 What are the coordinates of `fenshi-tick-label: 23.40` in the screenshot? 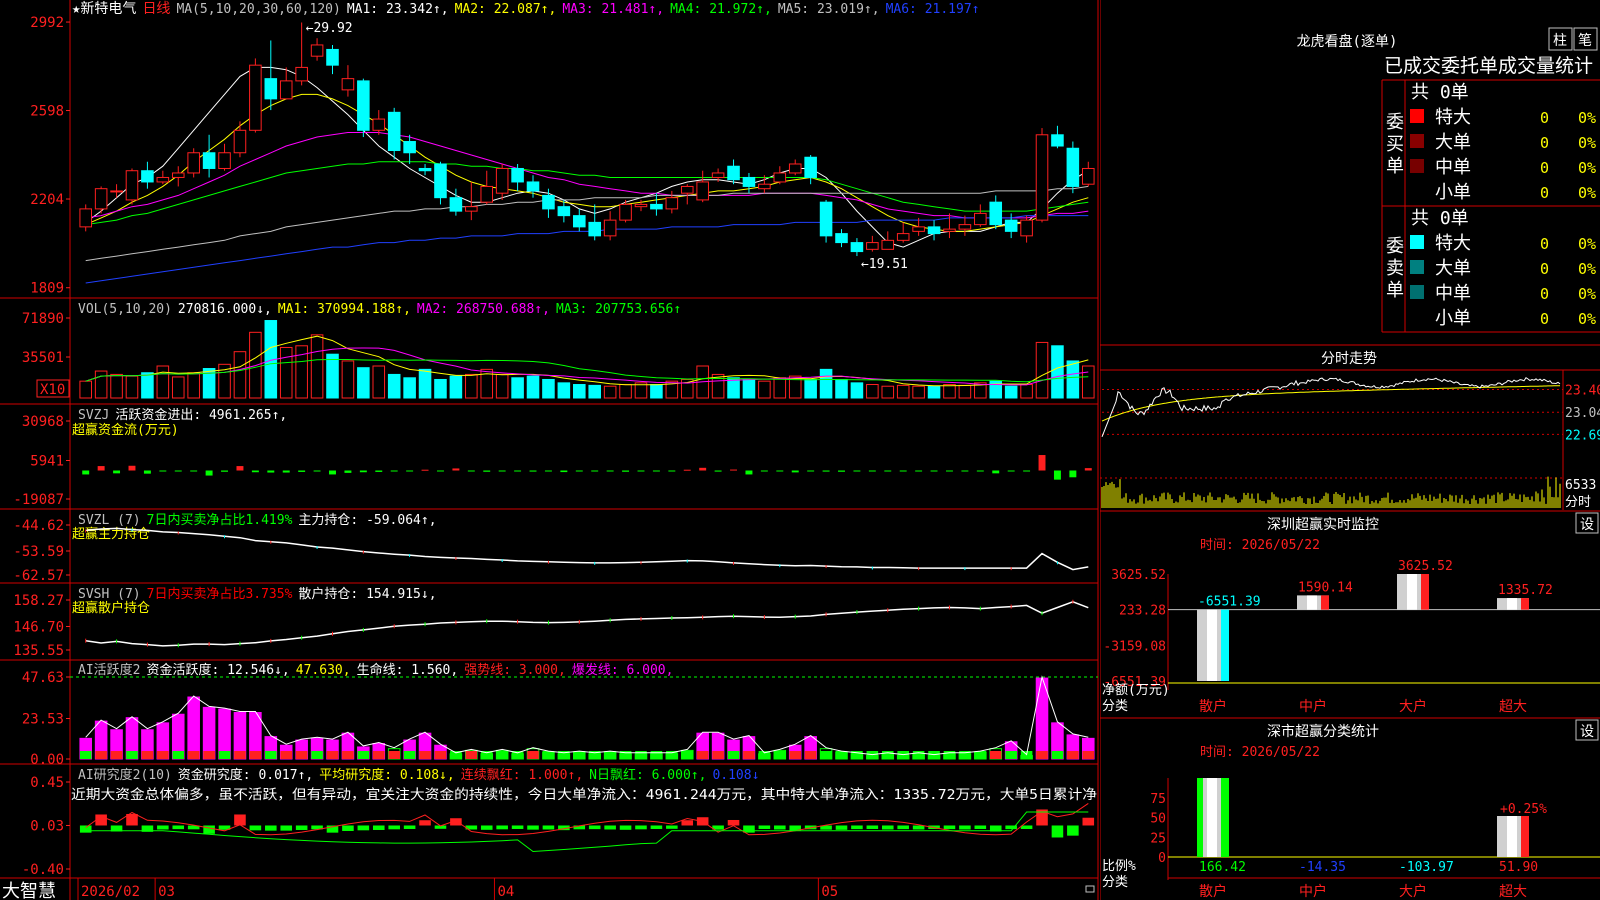 It's located at (1582, 390).